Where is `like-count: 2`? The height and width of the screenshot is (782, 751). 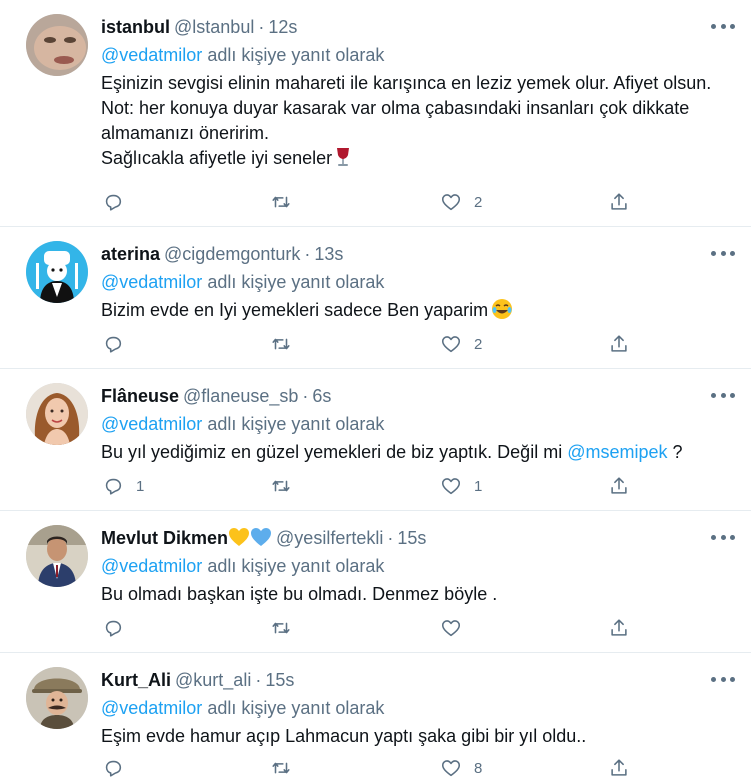 like-count: 2 is located at coordinates (478, 202).